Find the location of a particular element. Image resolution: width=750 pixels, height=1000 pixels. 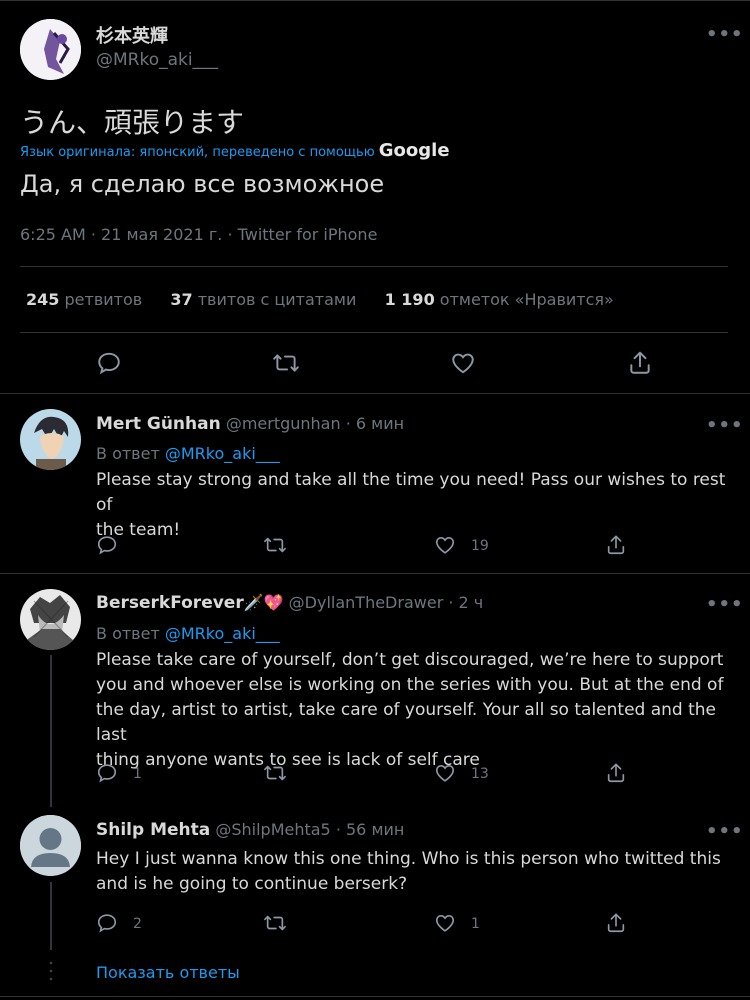

reply-display-name: Shilp Mehta is located at coordinates (153, 830).